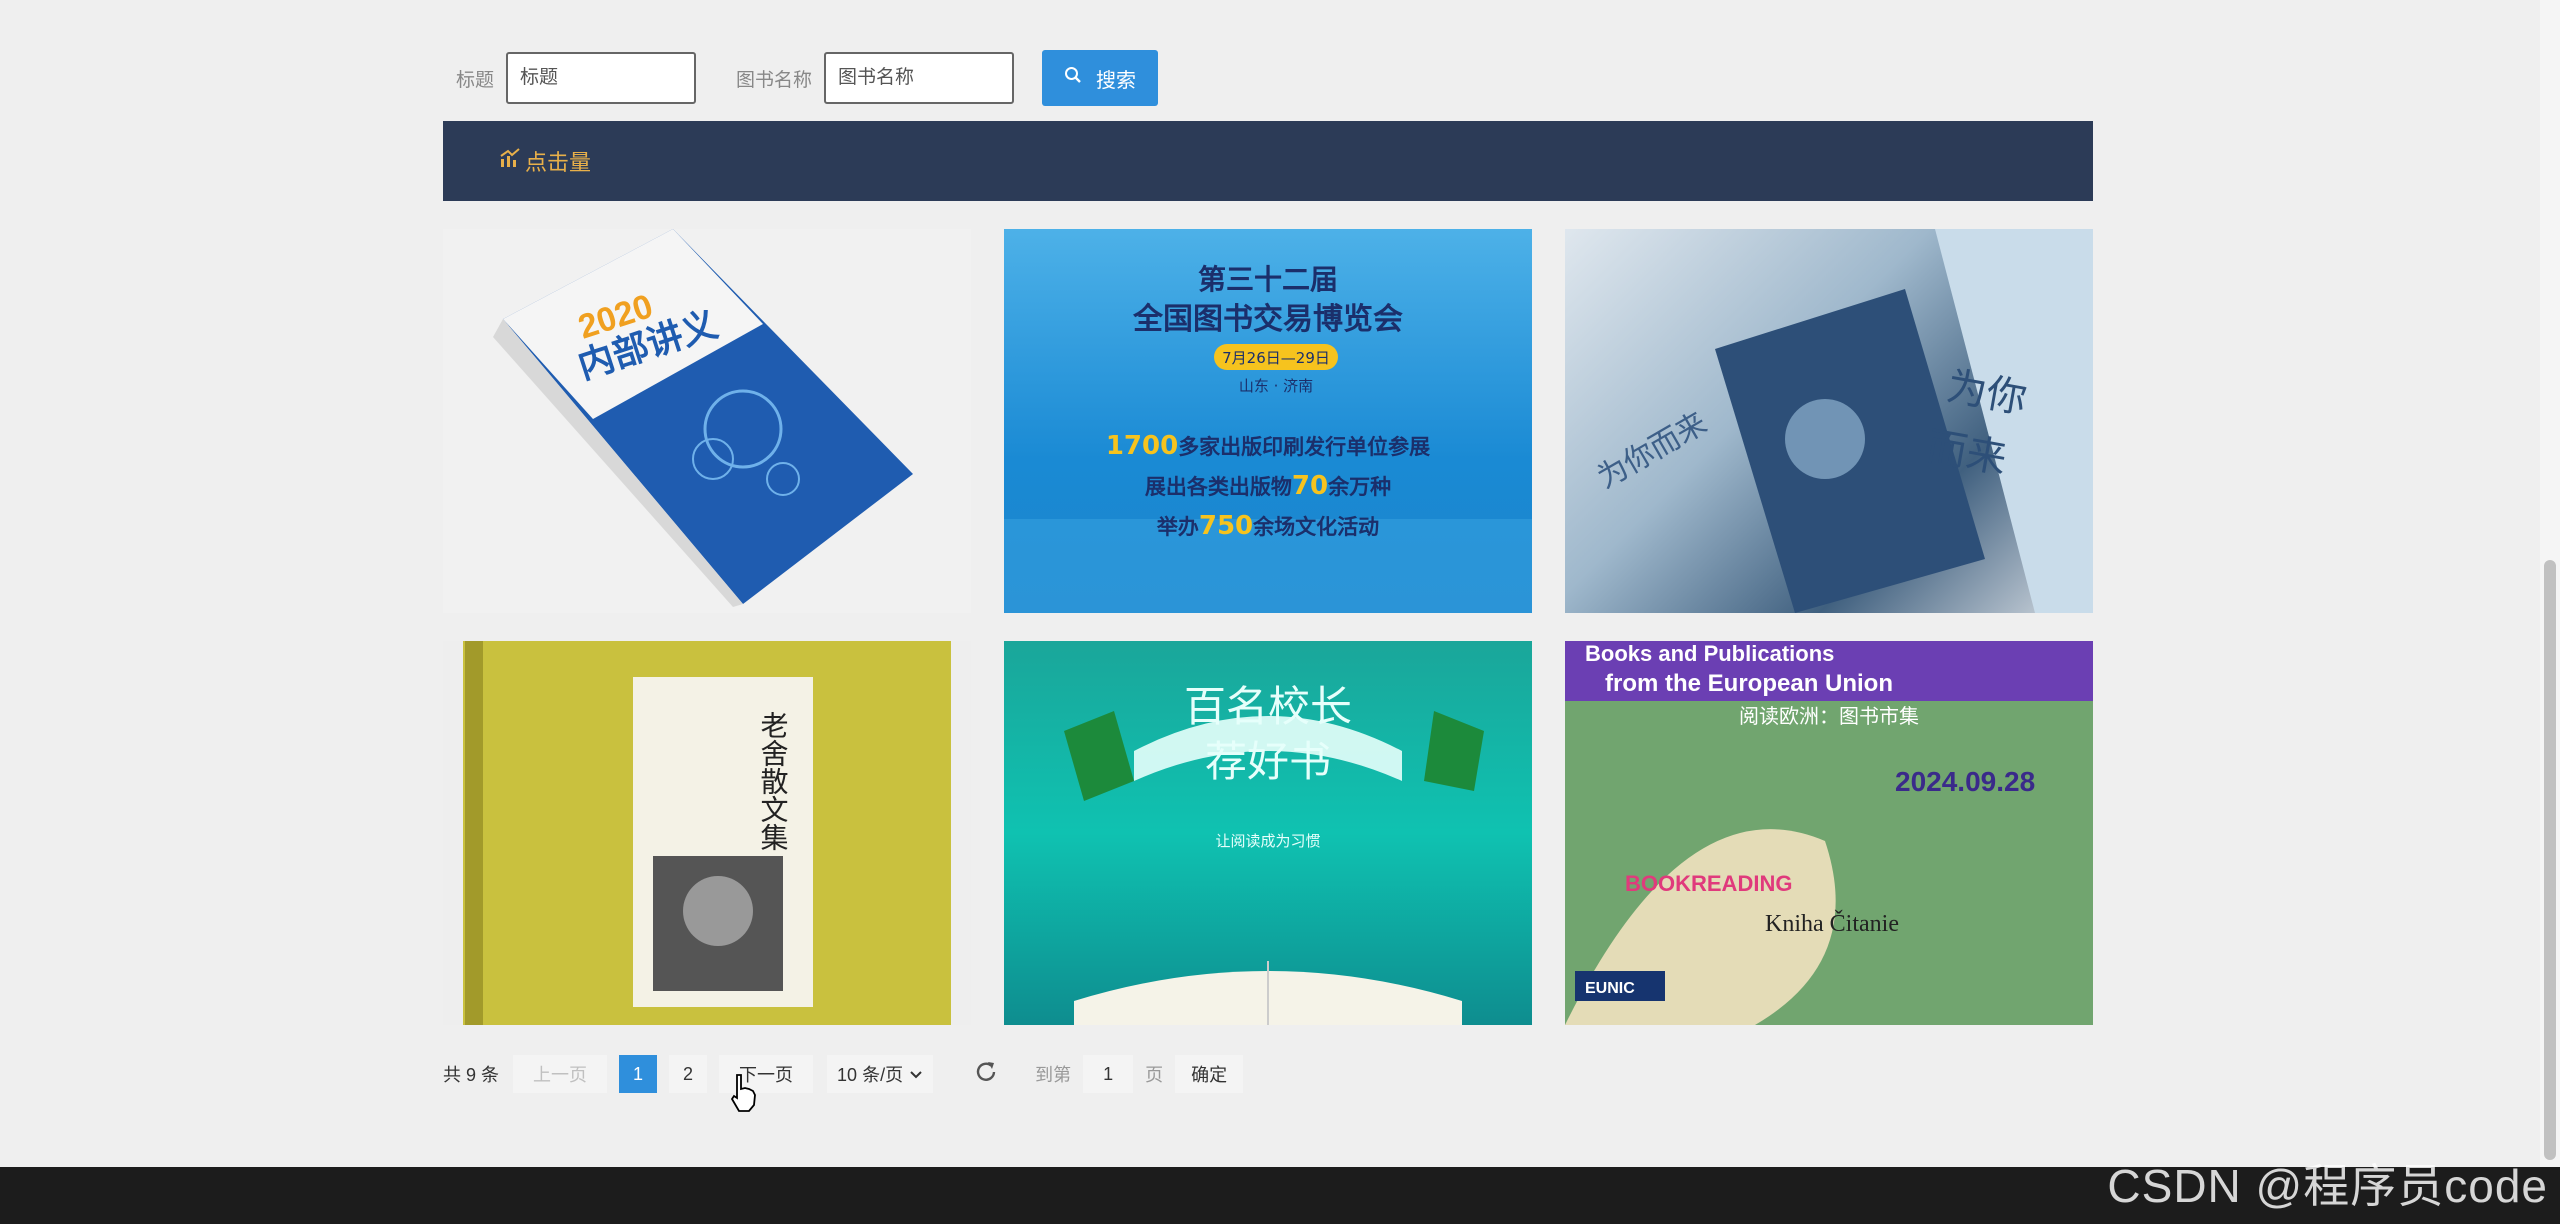  I want to click on goto-page: 到第 1 页 确定, so click(1139, 1074).